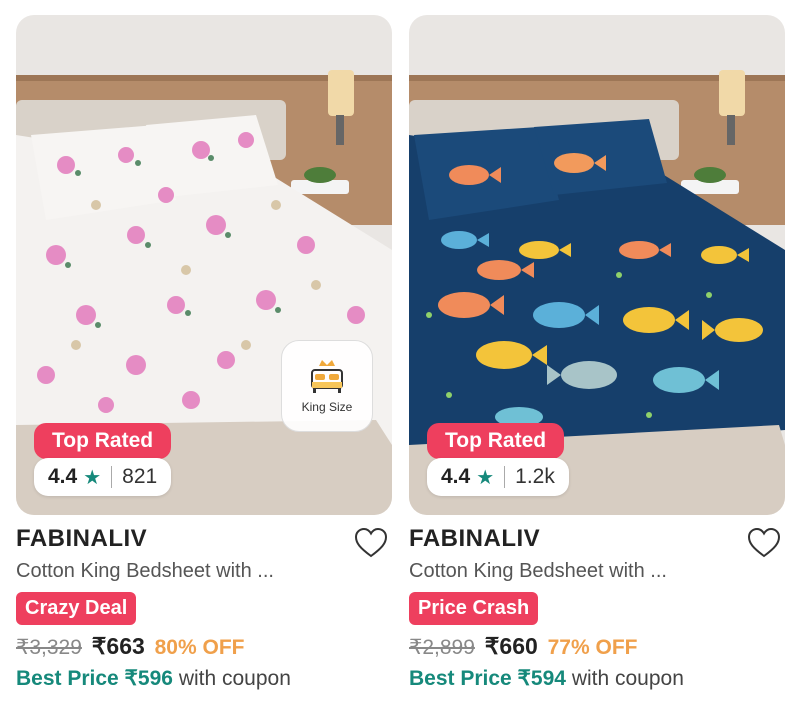 This screenshot has height=721, width=800. I want to click on bed-crown-icon, so click(327, 376).